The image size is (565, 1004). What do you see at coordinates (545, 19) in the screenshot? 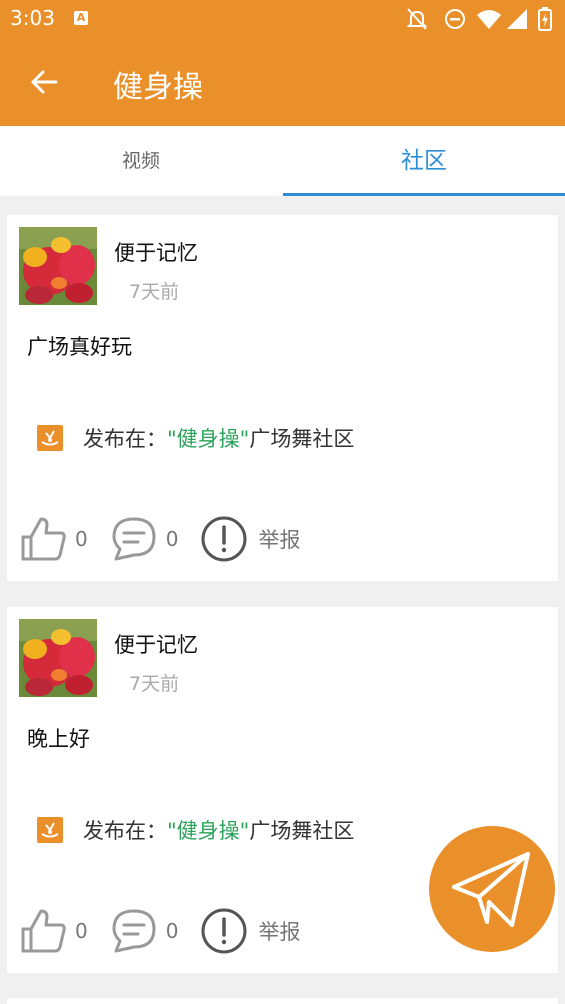
I see `battery-charging-icon` at bounding box center [545, 19].